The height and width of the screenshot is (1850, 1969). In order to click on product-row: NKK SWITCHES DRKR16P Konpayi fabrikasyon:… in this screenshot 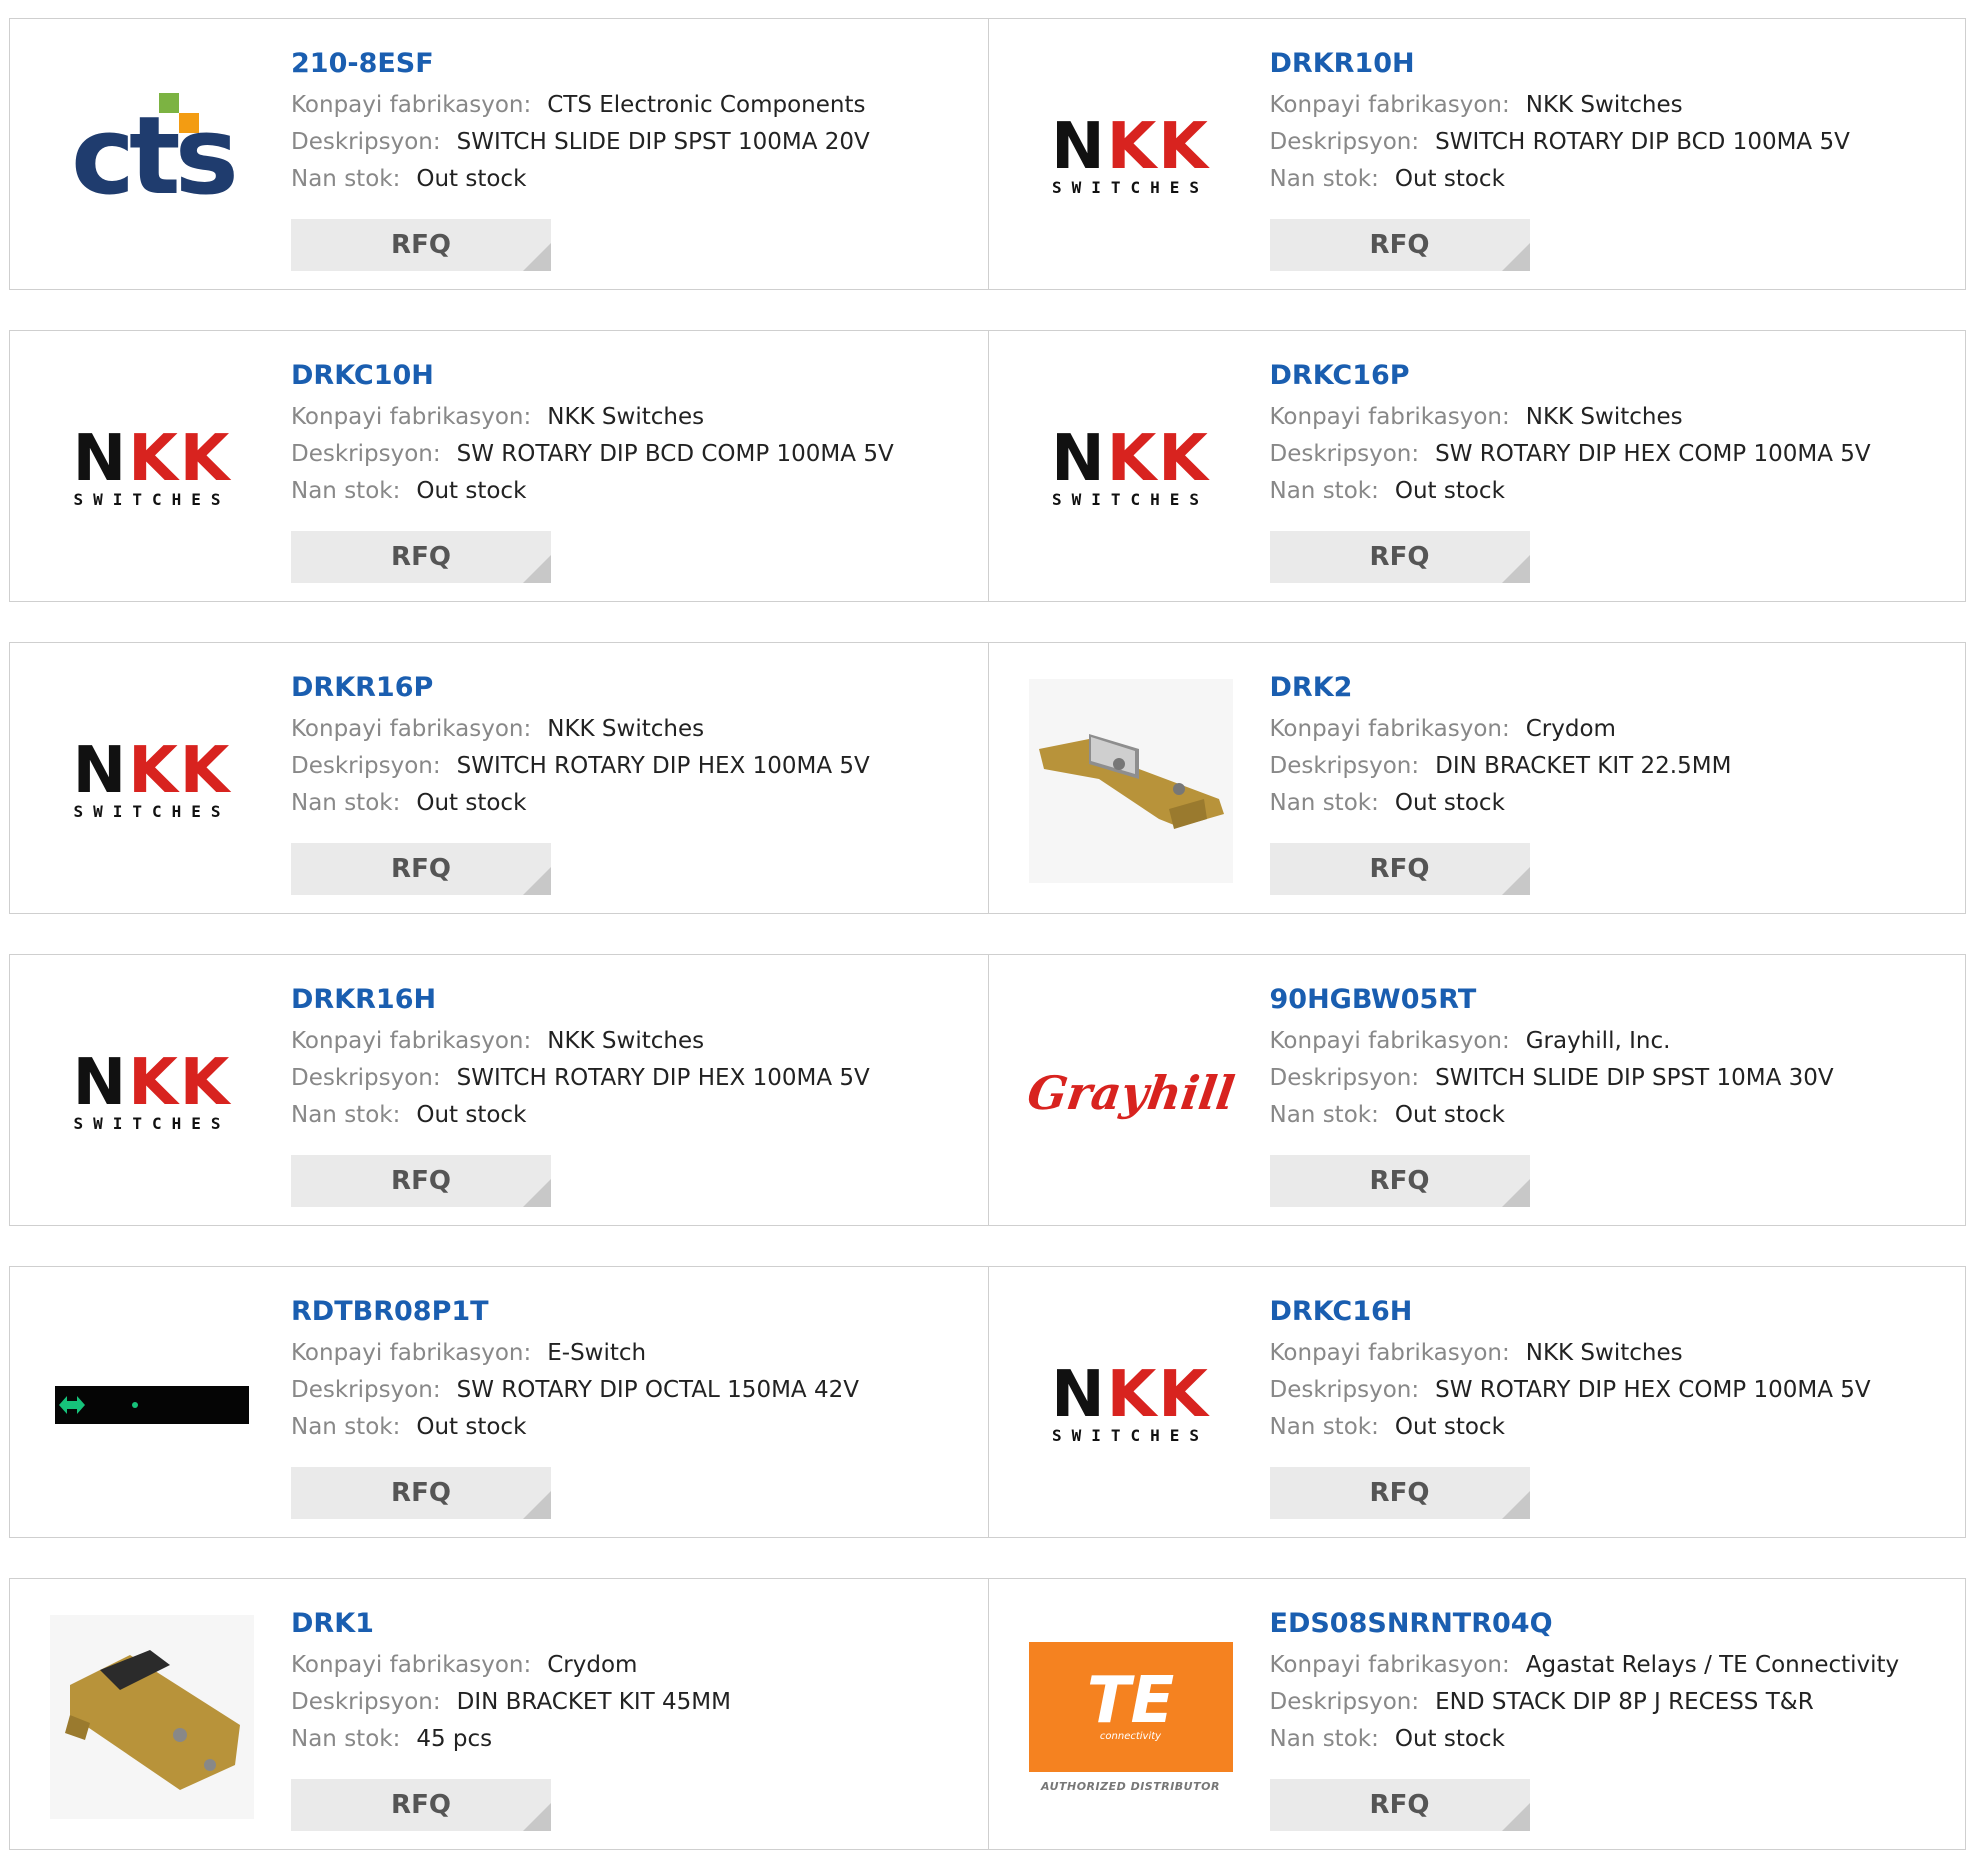, I will do `click(987, 778)`.